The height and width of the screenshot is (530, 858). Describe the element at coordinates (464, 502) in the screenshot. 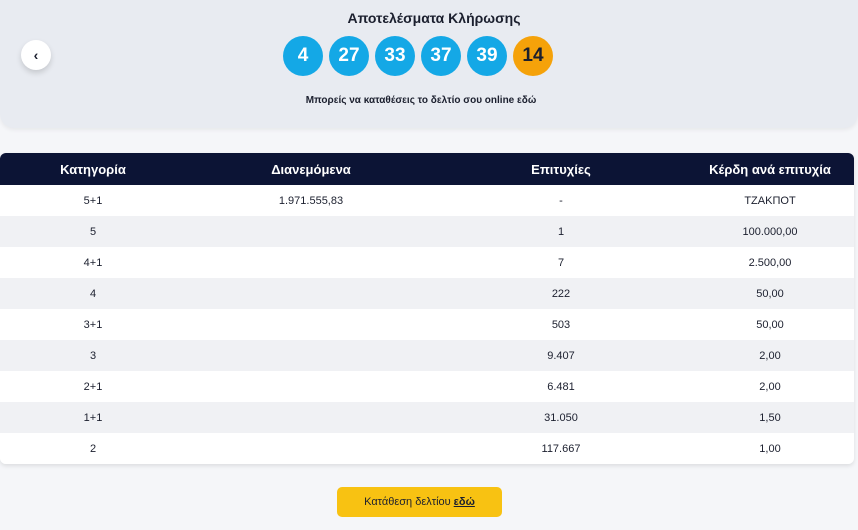

I see `submit-ticket-link: εδώ` at that location.